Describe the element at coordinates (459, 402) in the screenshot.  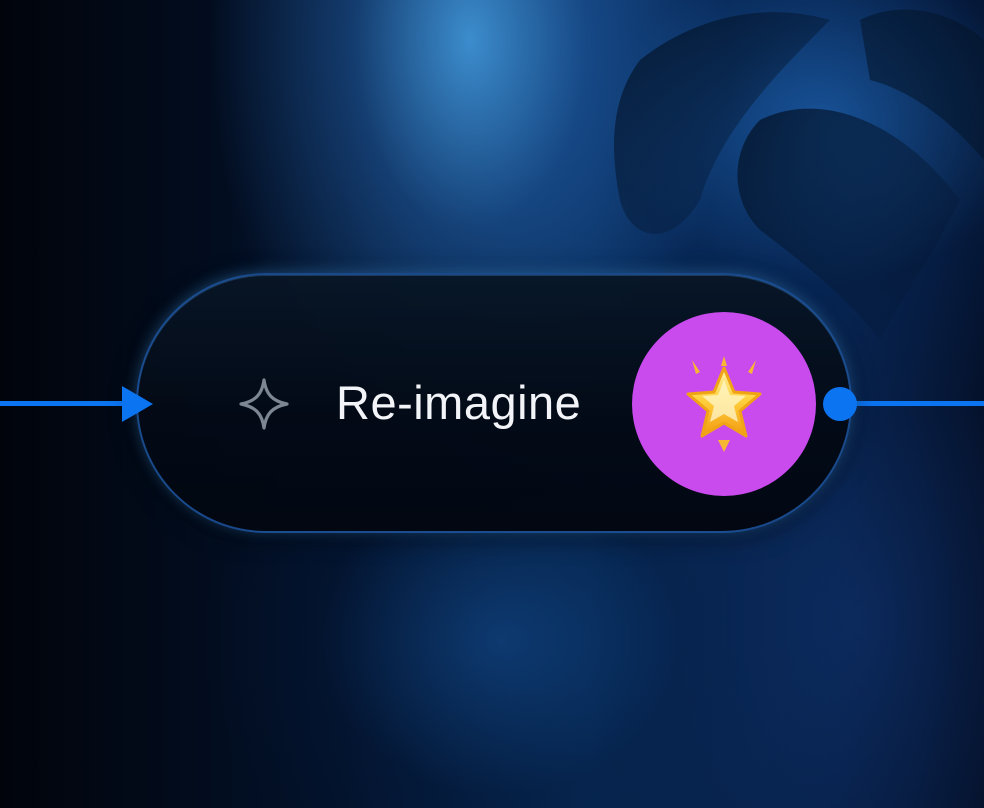
I see `node-label: Re-imagine` at that location.